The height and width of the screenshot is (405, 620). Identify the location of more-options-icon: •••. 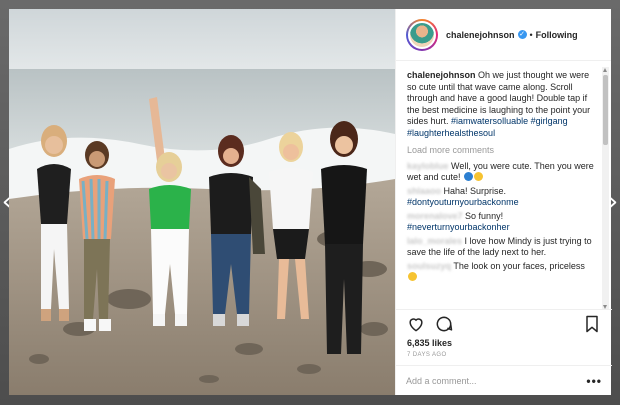
(594, 381).